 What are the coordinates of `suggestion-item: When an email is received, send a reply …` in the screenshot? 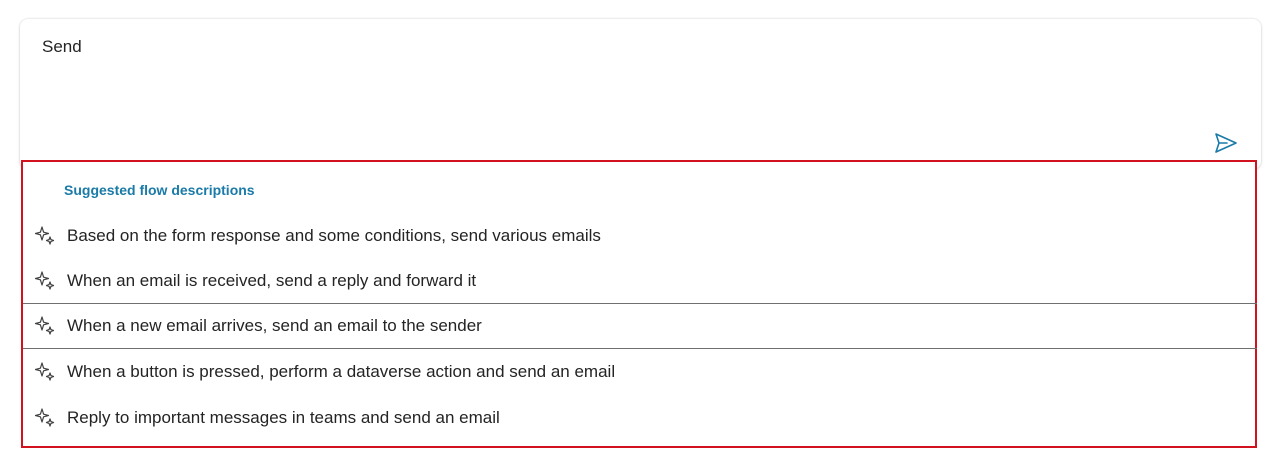 It's located at (639, 281).